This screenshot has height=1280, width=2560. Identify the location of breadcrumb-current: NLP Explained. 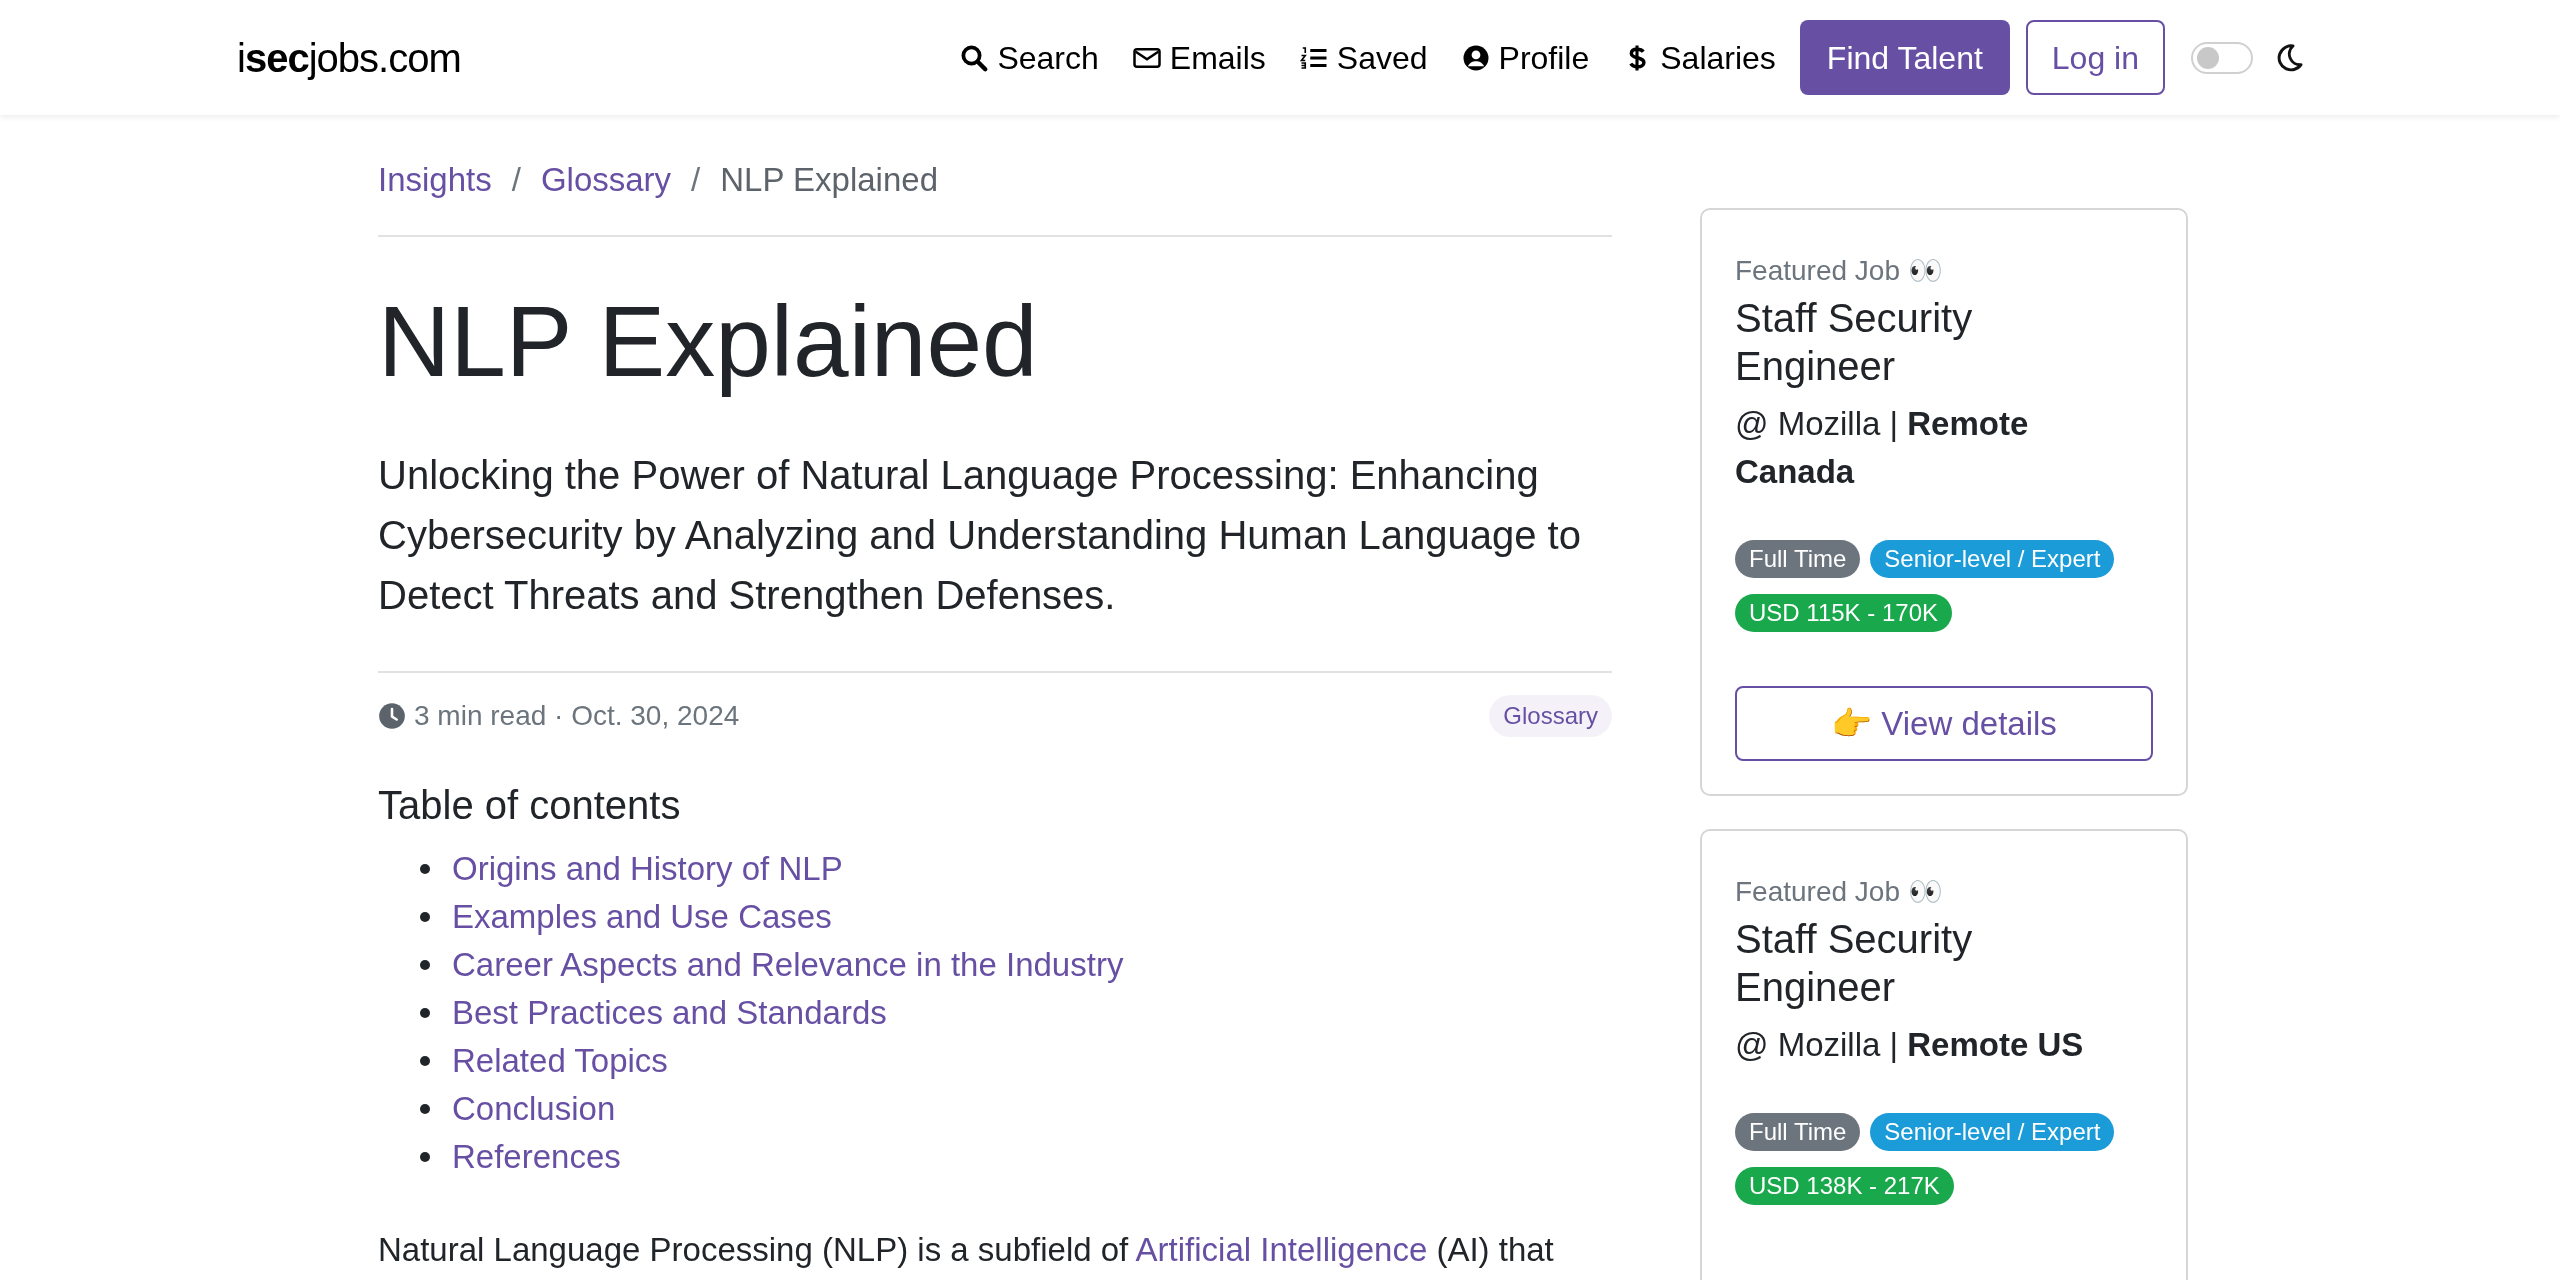
(829, 180).